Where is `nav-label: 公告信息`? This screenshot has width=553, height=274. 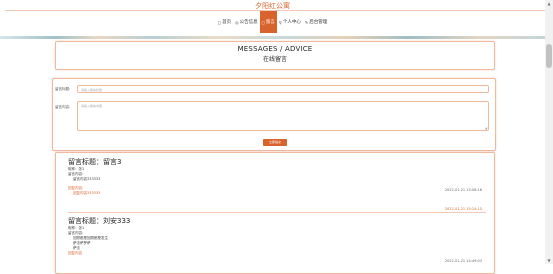 nav-label: 公告信息 is located at coordinates (248, 22).